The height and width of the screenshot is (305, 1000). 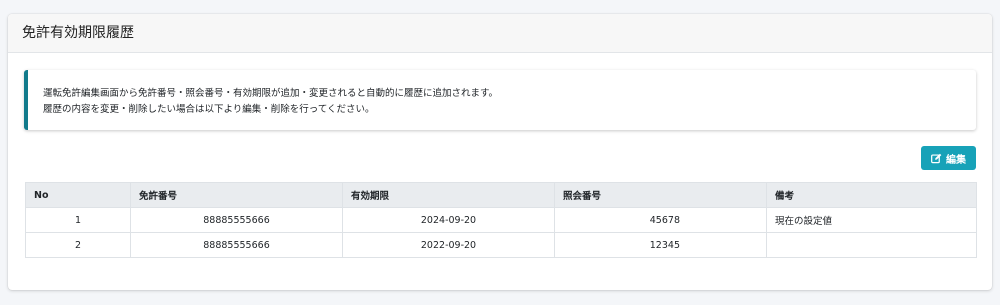 I want to click on edit-button-label: 編集, so click(x=956, y=160).